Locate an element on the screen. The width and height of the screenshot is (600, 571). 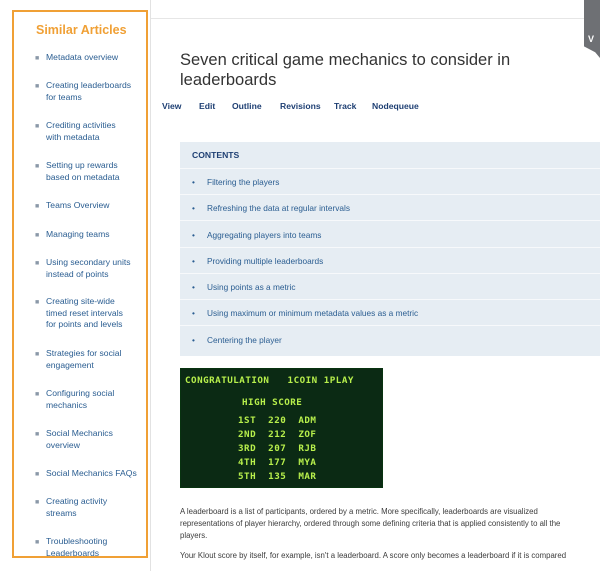
page-title-line: leaderboards is located at coordinates (228, 80).